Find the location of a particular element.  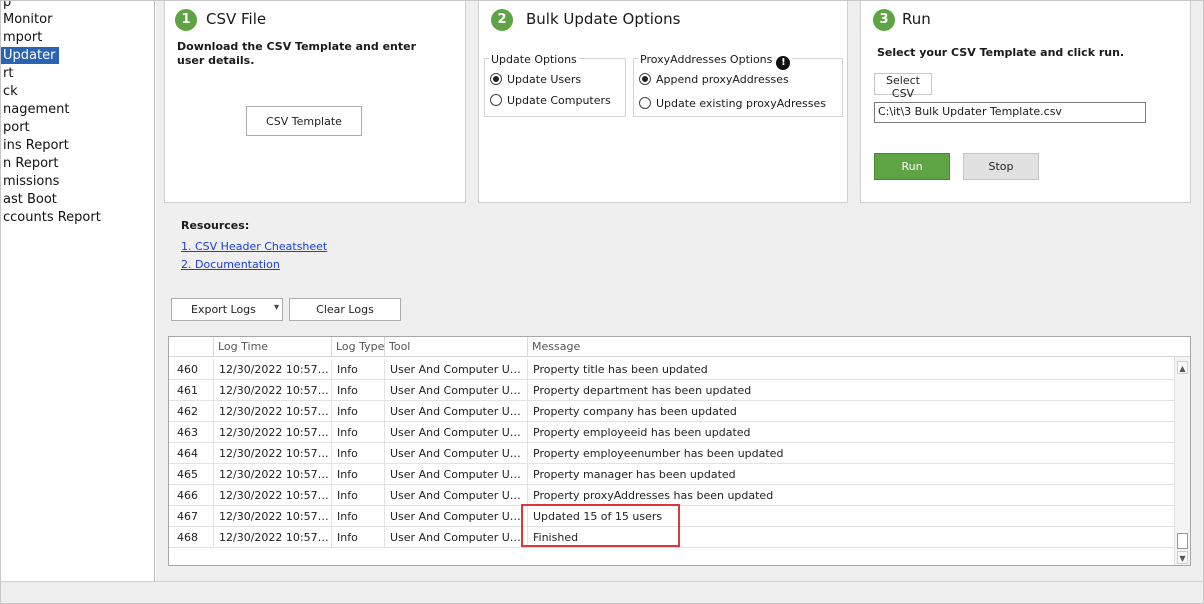

sidebar-item: ck is located at coordinates (9, 91).